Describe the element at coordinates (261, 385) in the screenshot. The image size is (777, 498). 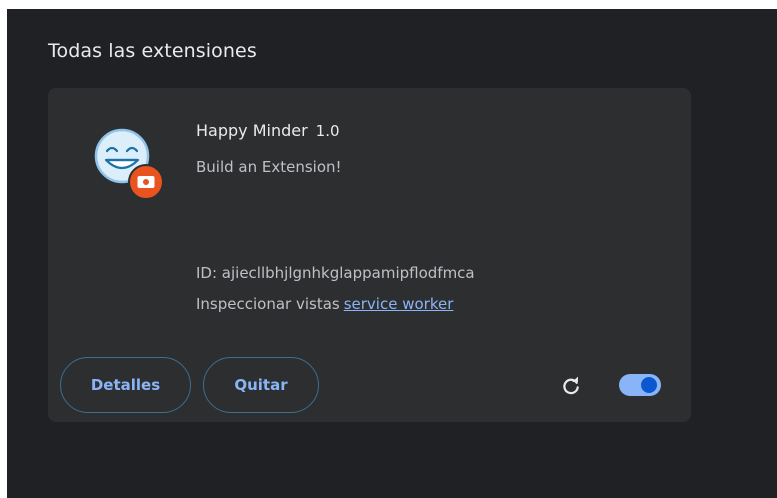
I see `remove-button: Quitar` at that location.